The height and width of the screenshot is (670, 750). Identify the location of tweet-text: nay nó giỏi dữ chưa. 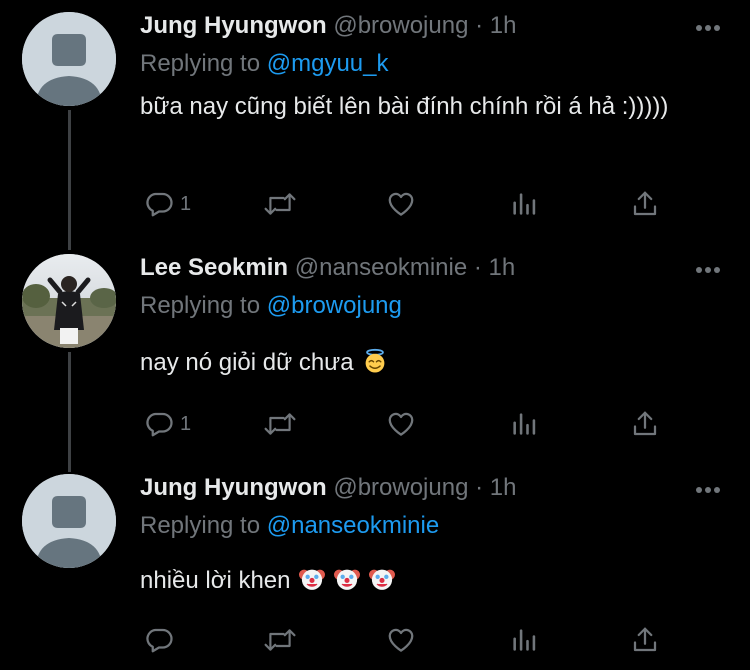
(247, 362).